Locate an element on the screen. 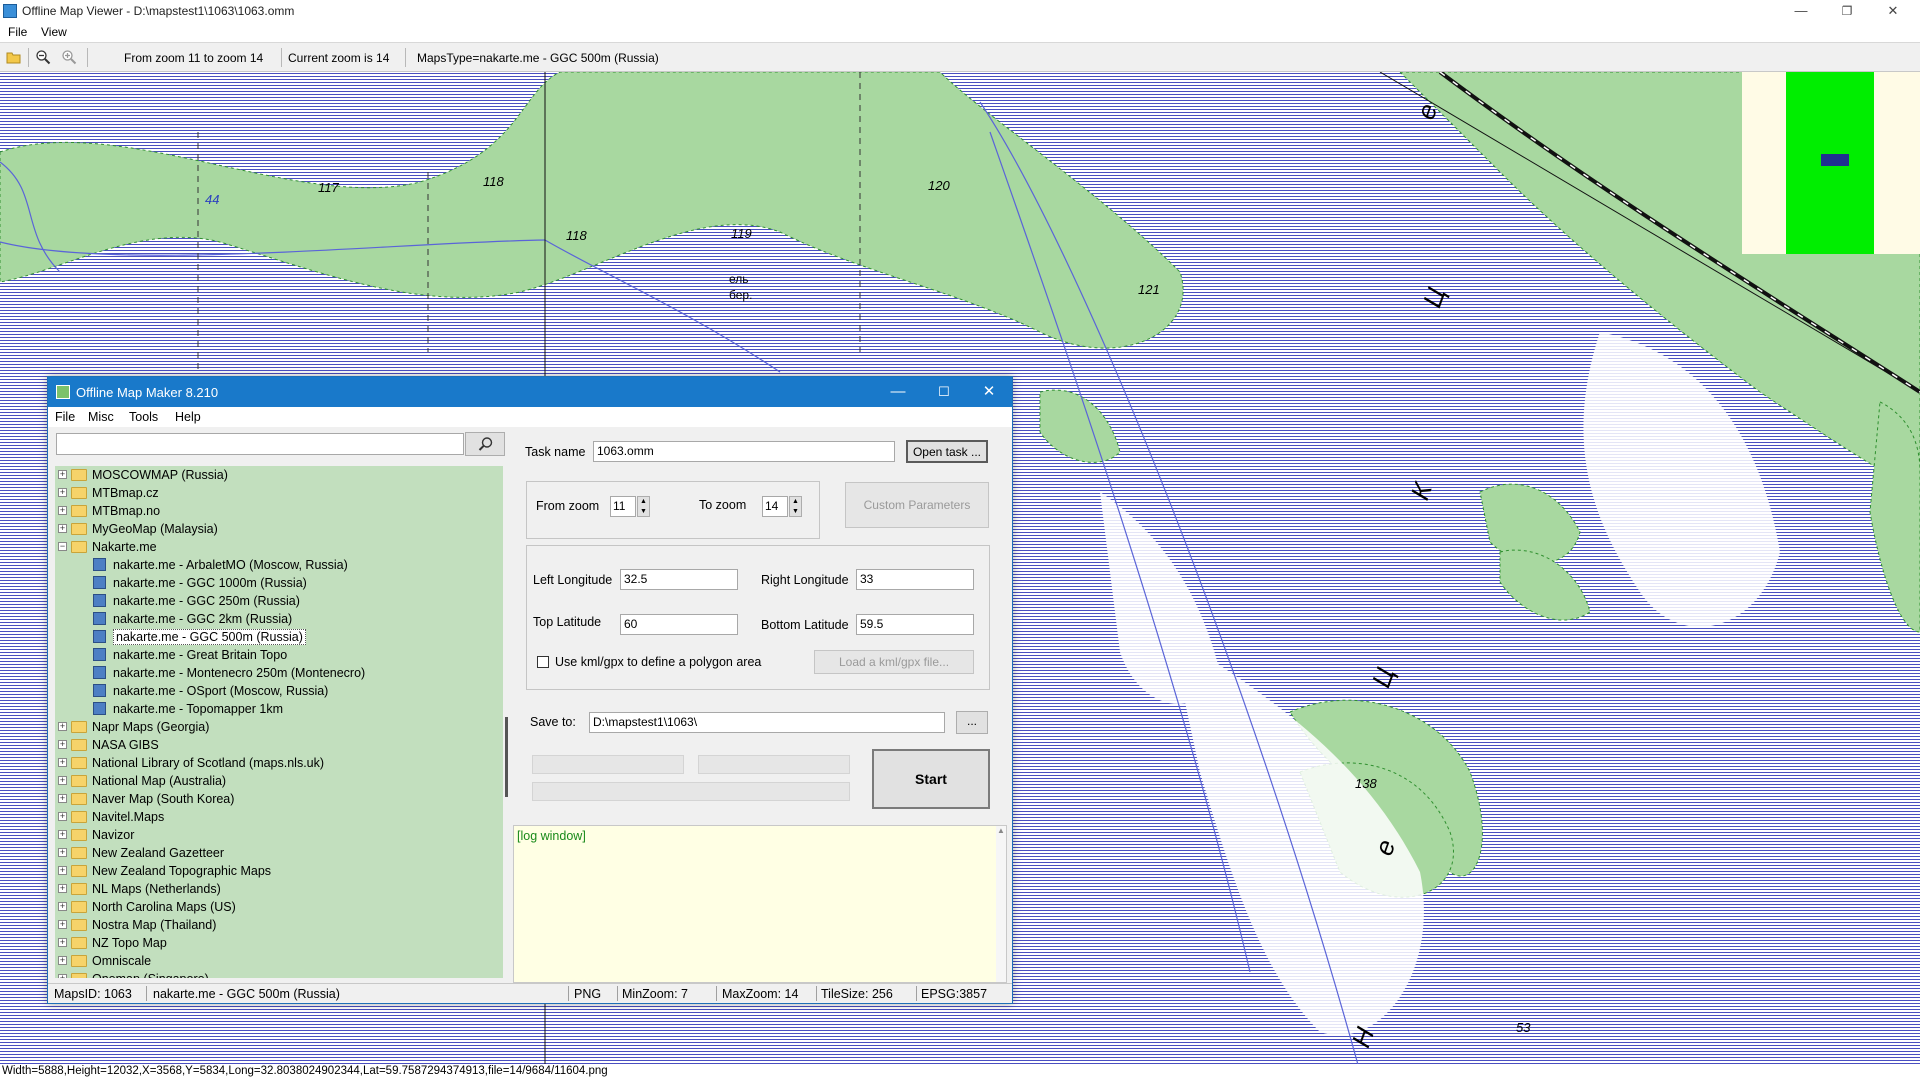 Image resolution: width=1920 pixels, height=1080 pixels. tree-folder-item: − Nakarte.me is located at coordinates (275, 547).